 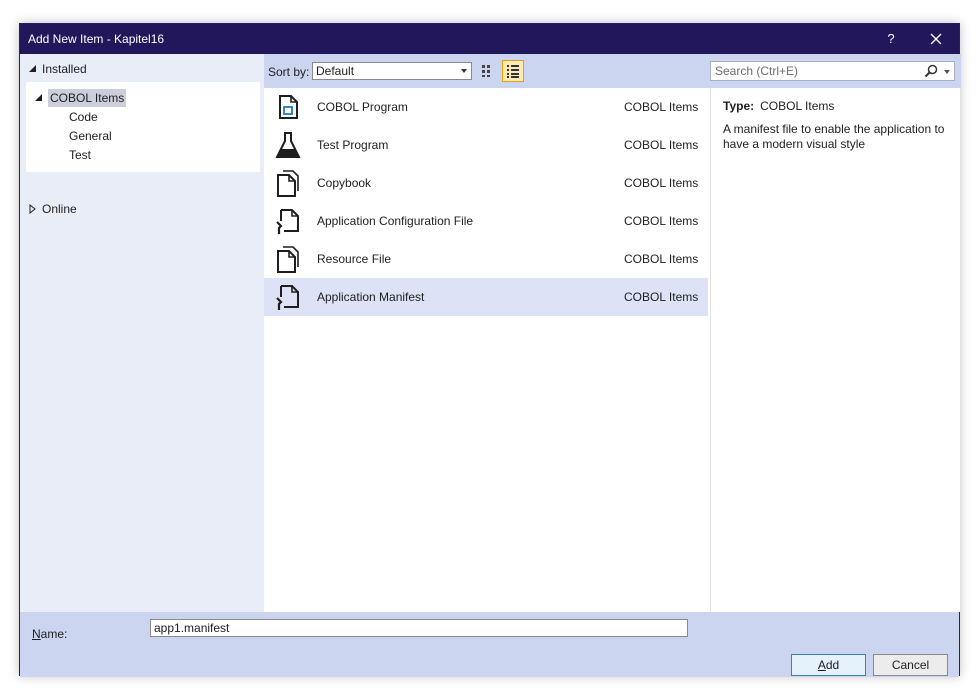 I want to click on tree-node-label: Installed, so click(x=64, y=69).